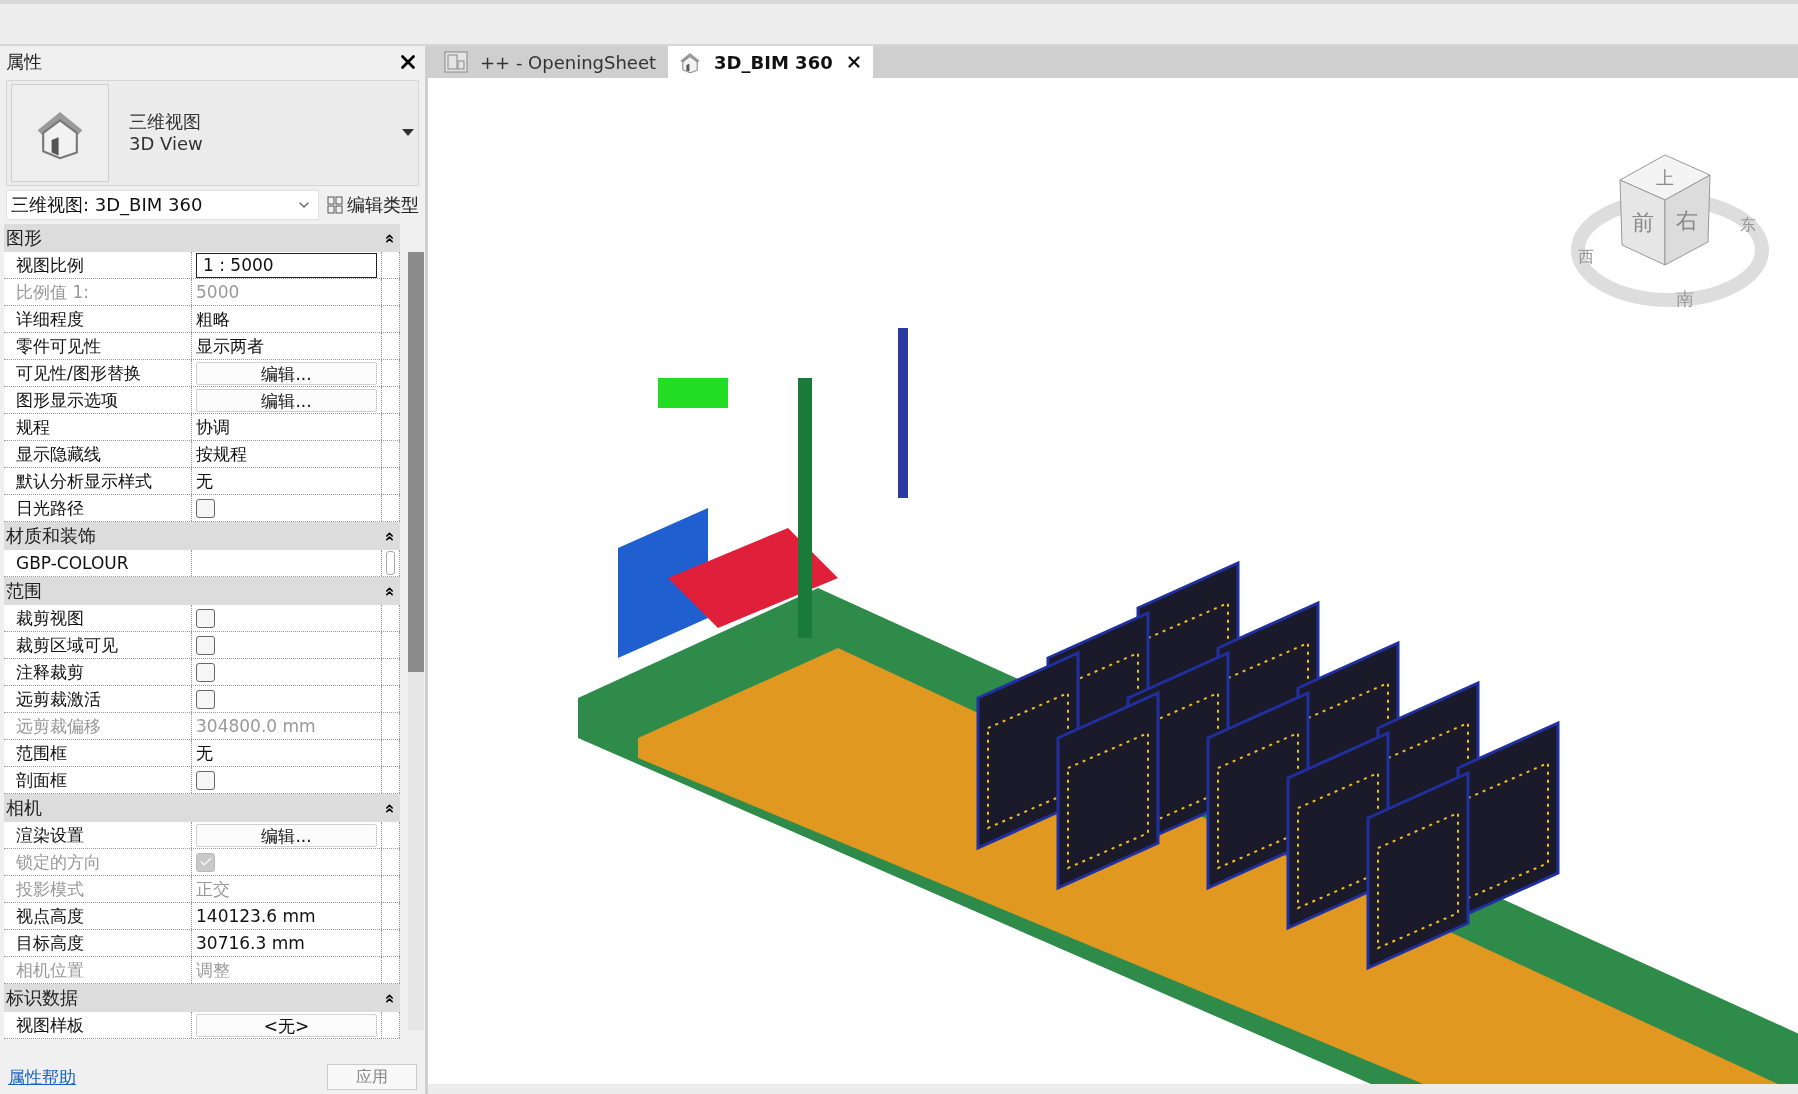 This screenshot has width=1798, height=1094. I want to click on property-label: 显示隐藏线, so click(58, 454).